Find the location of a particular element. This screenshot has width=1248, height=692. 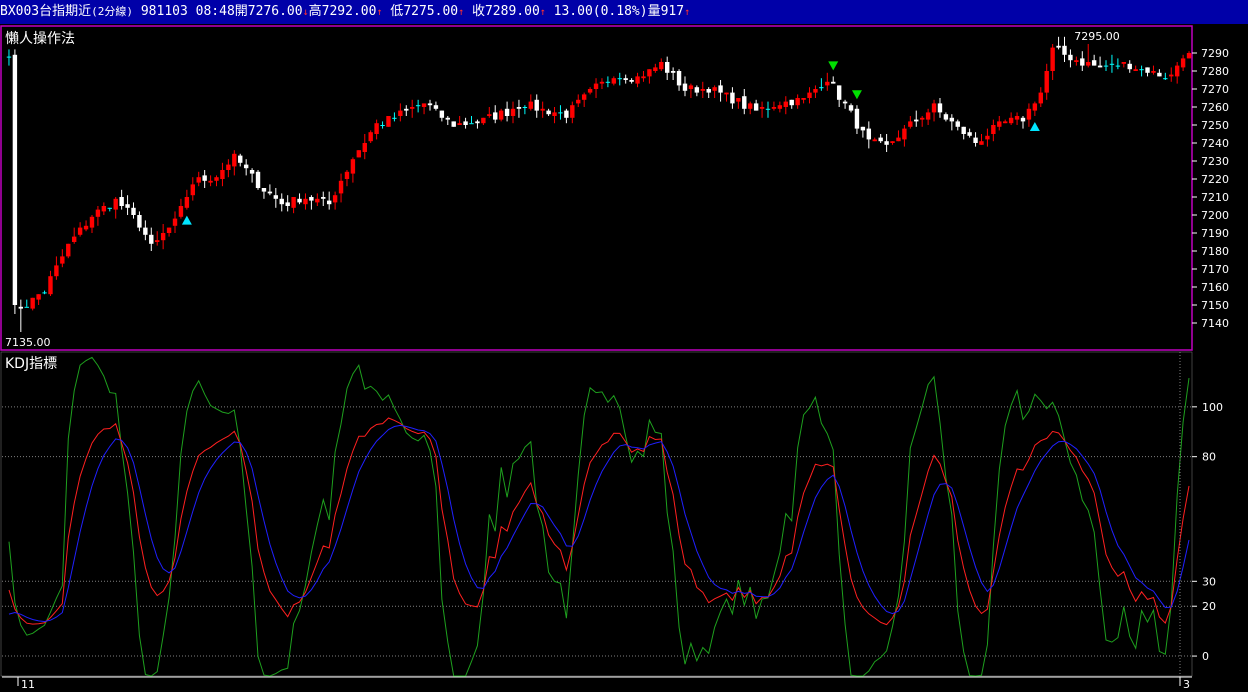

kdj-panel-title: KDJ指標 is located at coordinates (31, 364).